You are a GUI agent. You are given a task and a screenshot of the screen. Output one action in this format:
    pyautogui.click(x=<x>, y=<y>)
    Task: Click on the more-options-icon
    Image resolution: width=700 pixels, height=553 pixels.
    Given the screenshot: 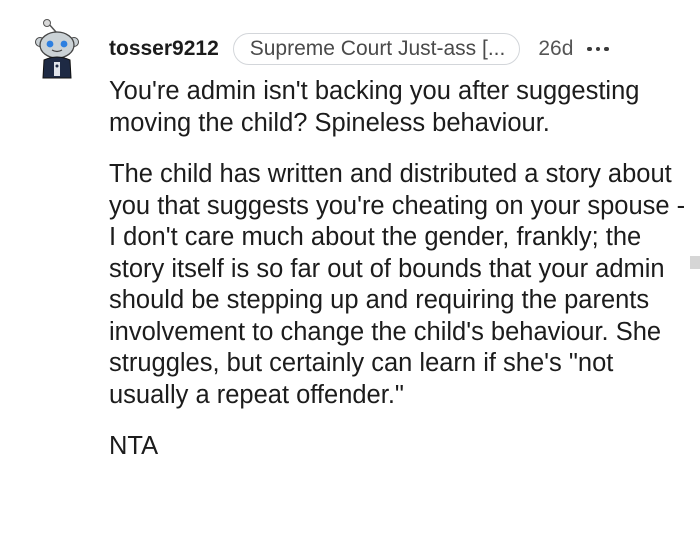 What is the action you would take?
    pyautogui.click(x=598, y=49)
    